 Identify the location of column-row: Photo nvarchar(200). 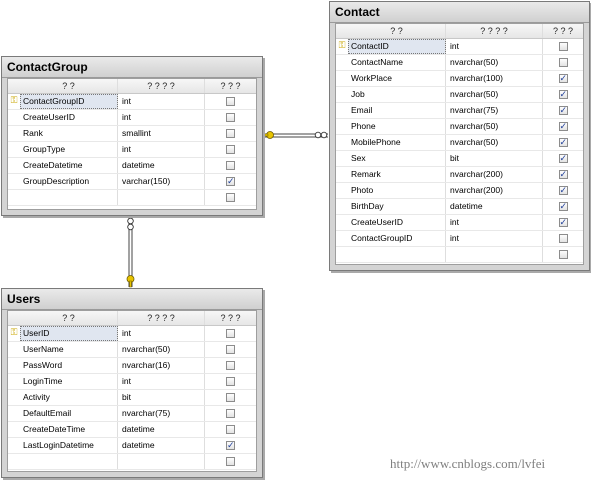
(459, 191).